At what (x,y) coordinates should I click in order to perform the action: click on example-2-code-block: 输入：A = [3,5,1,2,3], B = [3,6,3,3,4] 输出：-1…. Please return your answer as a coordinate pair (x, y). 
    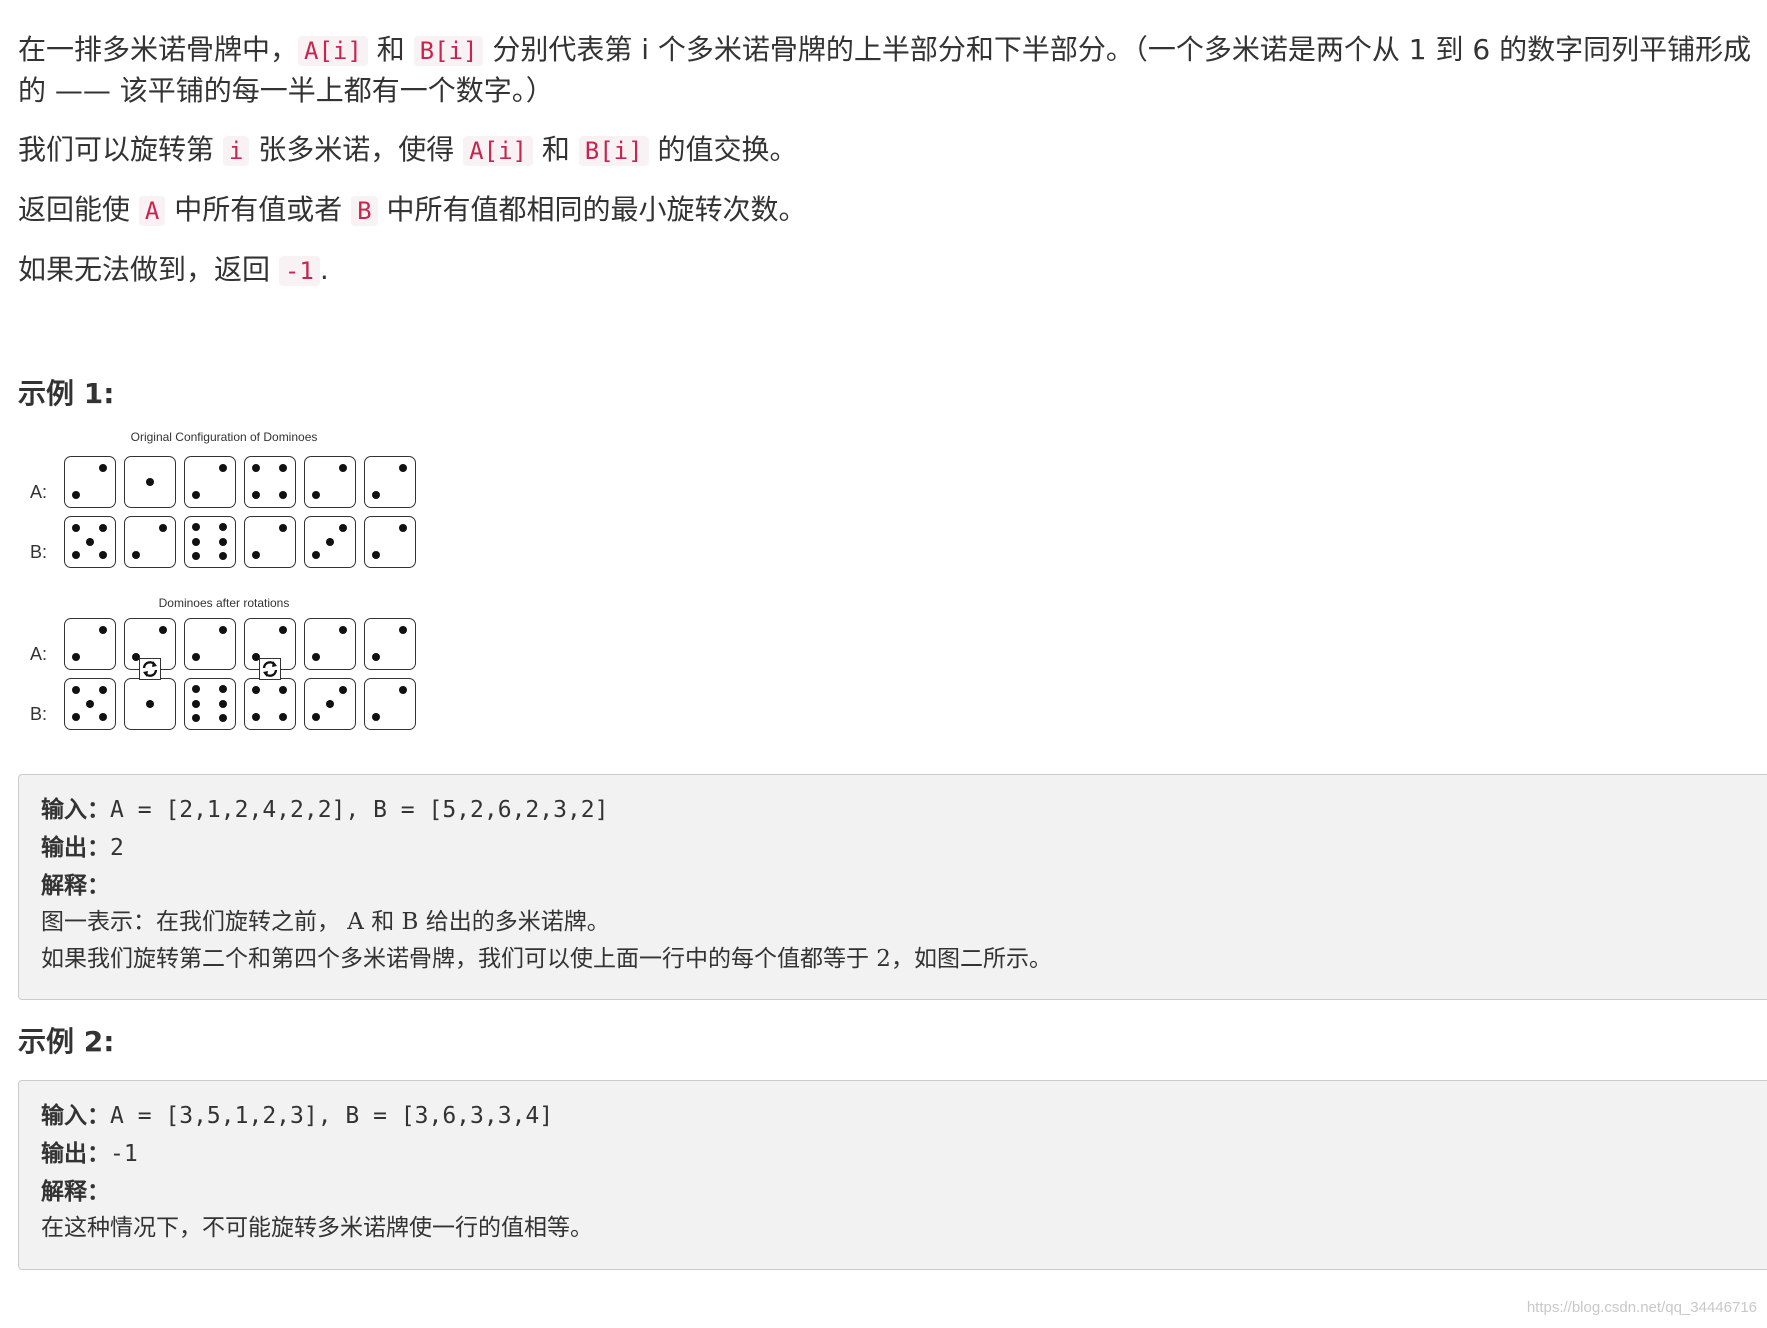
    Looking at the image, I should click on (892, 1175).